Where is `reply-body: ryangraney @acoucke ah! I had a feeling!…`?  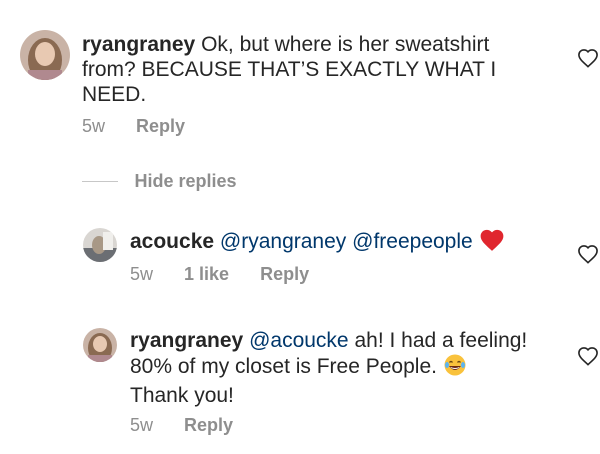 reply-body: ryangraney @acoucke ah! I had a feeling!… is located at coordinates (345, 368).